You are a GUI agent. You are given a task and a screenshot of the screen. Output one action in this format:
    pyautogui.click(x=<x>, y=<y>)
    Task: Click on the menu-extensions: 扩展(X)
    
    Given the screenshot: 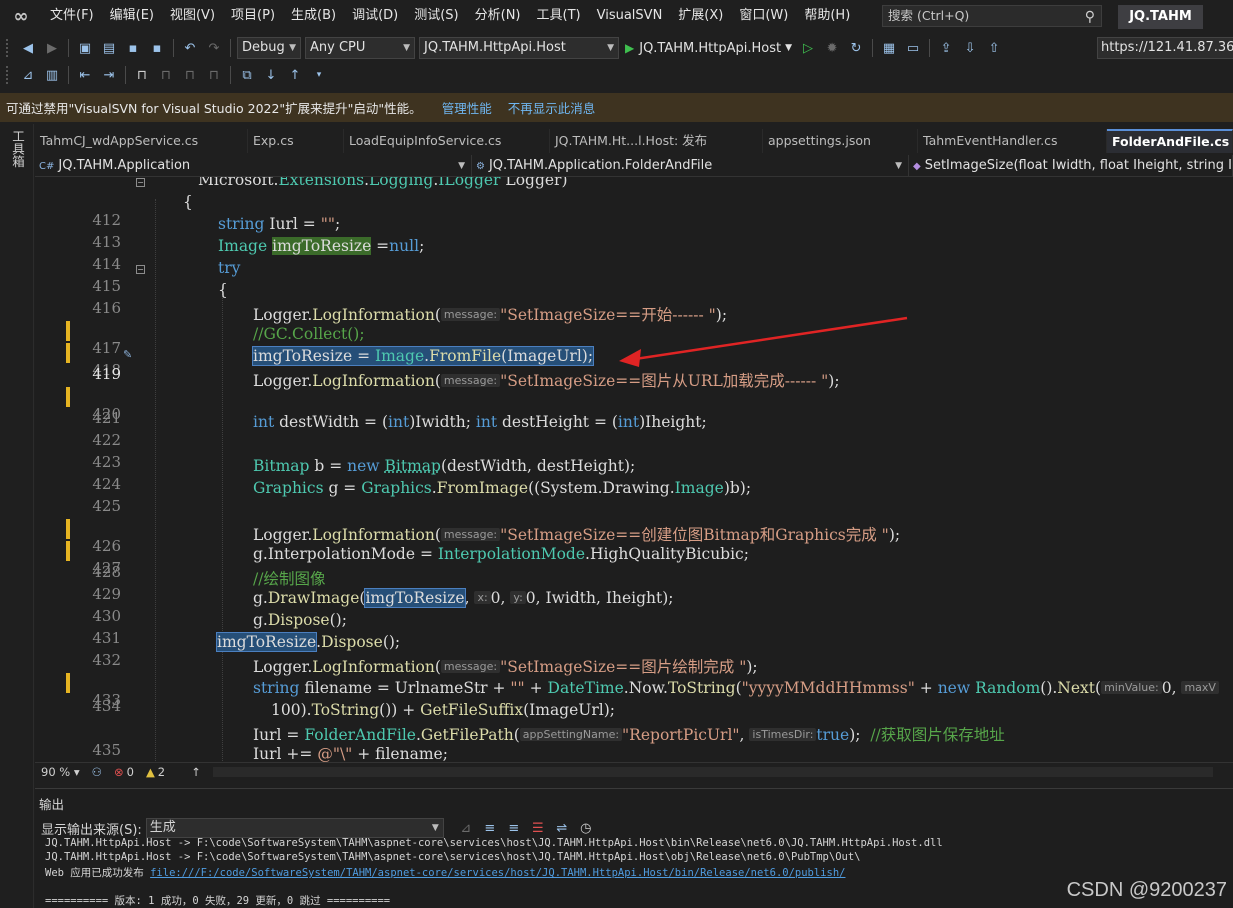 What is the action you would take?
    pyautogui.click(x=700, y=16)
    